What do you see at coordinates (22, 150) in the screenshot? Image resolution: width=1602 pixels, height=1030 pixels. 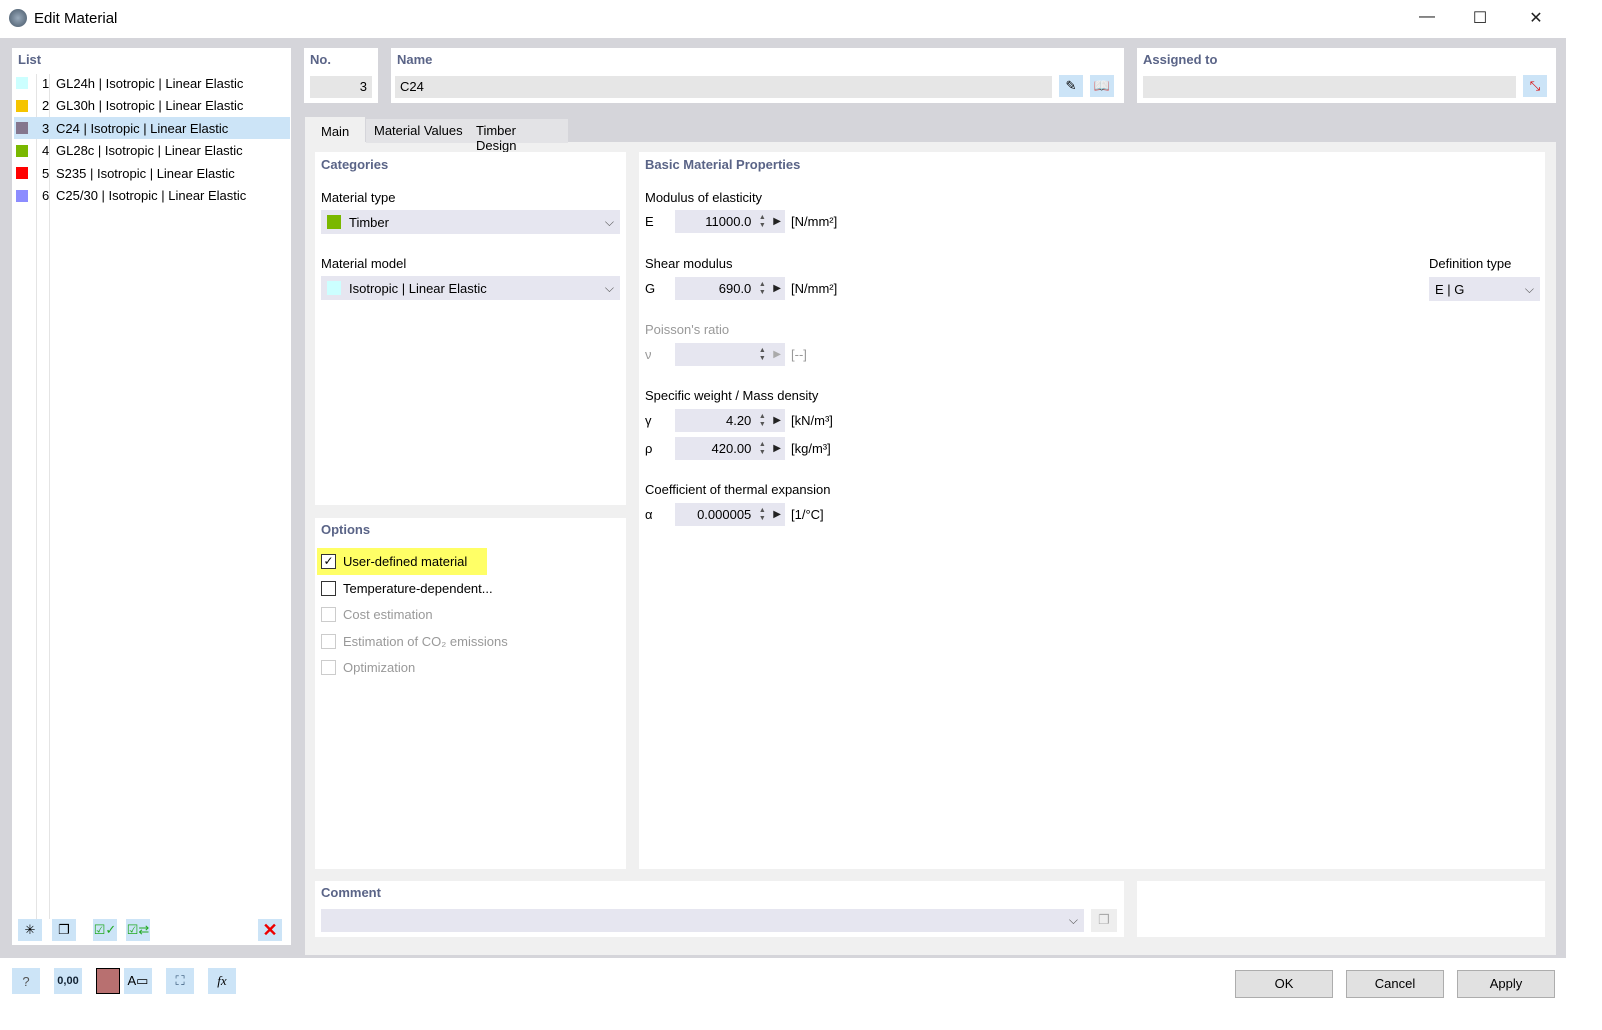 I see `material-color-swatch` at bounding box center [22, 150].